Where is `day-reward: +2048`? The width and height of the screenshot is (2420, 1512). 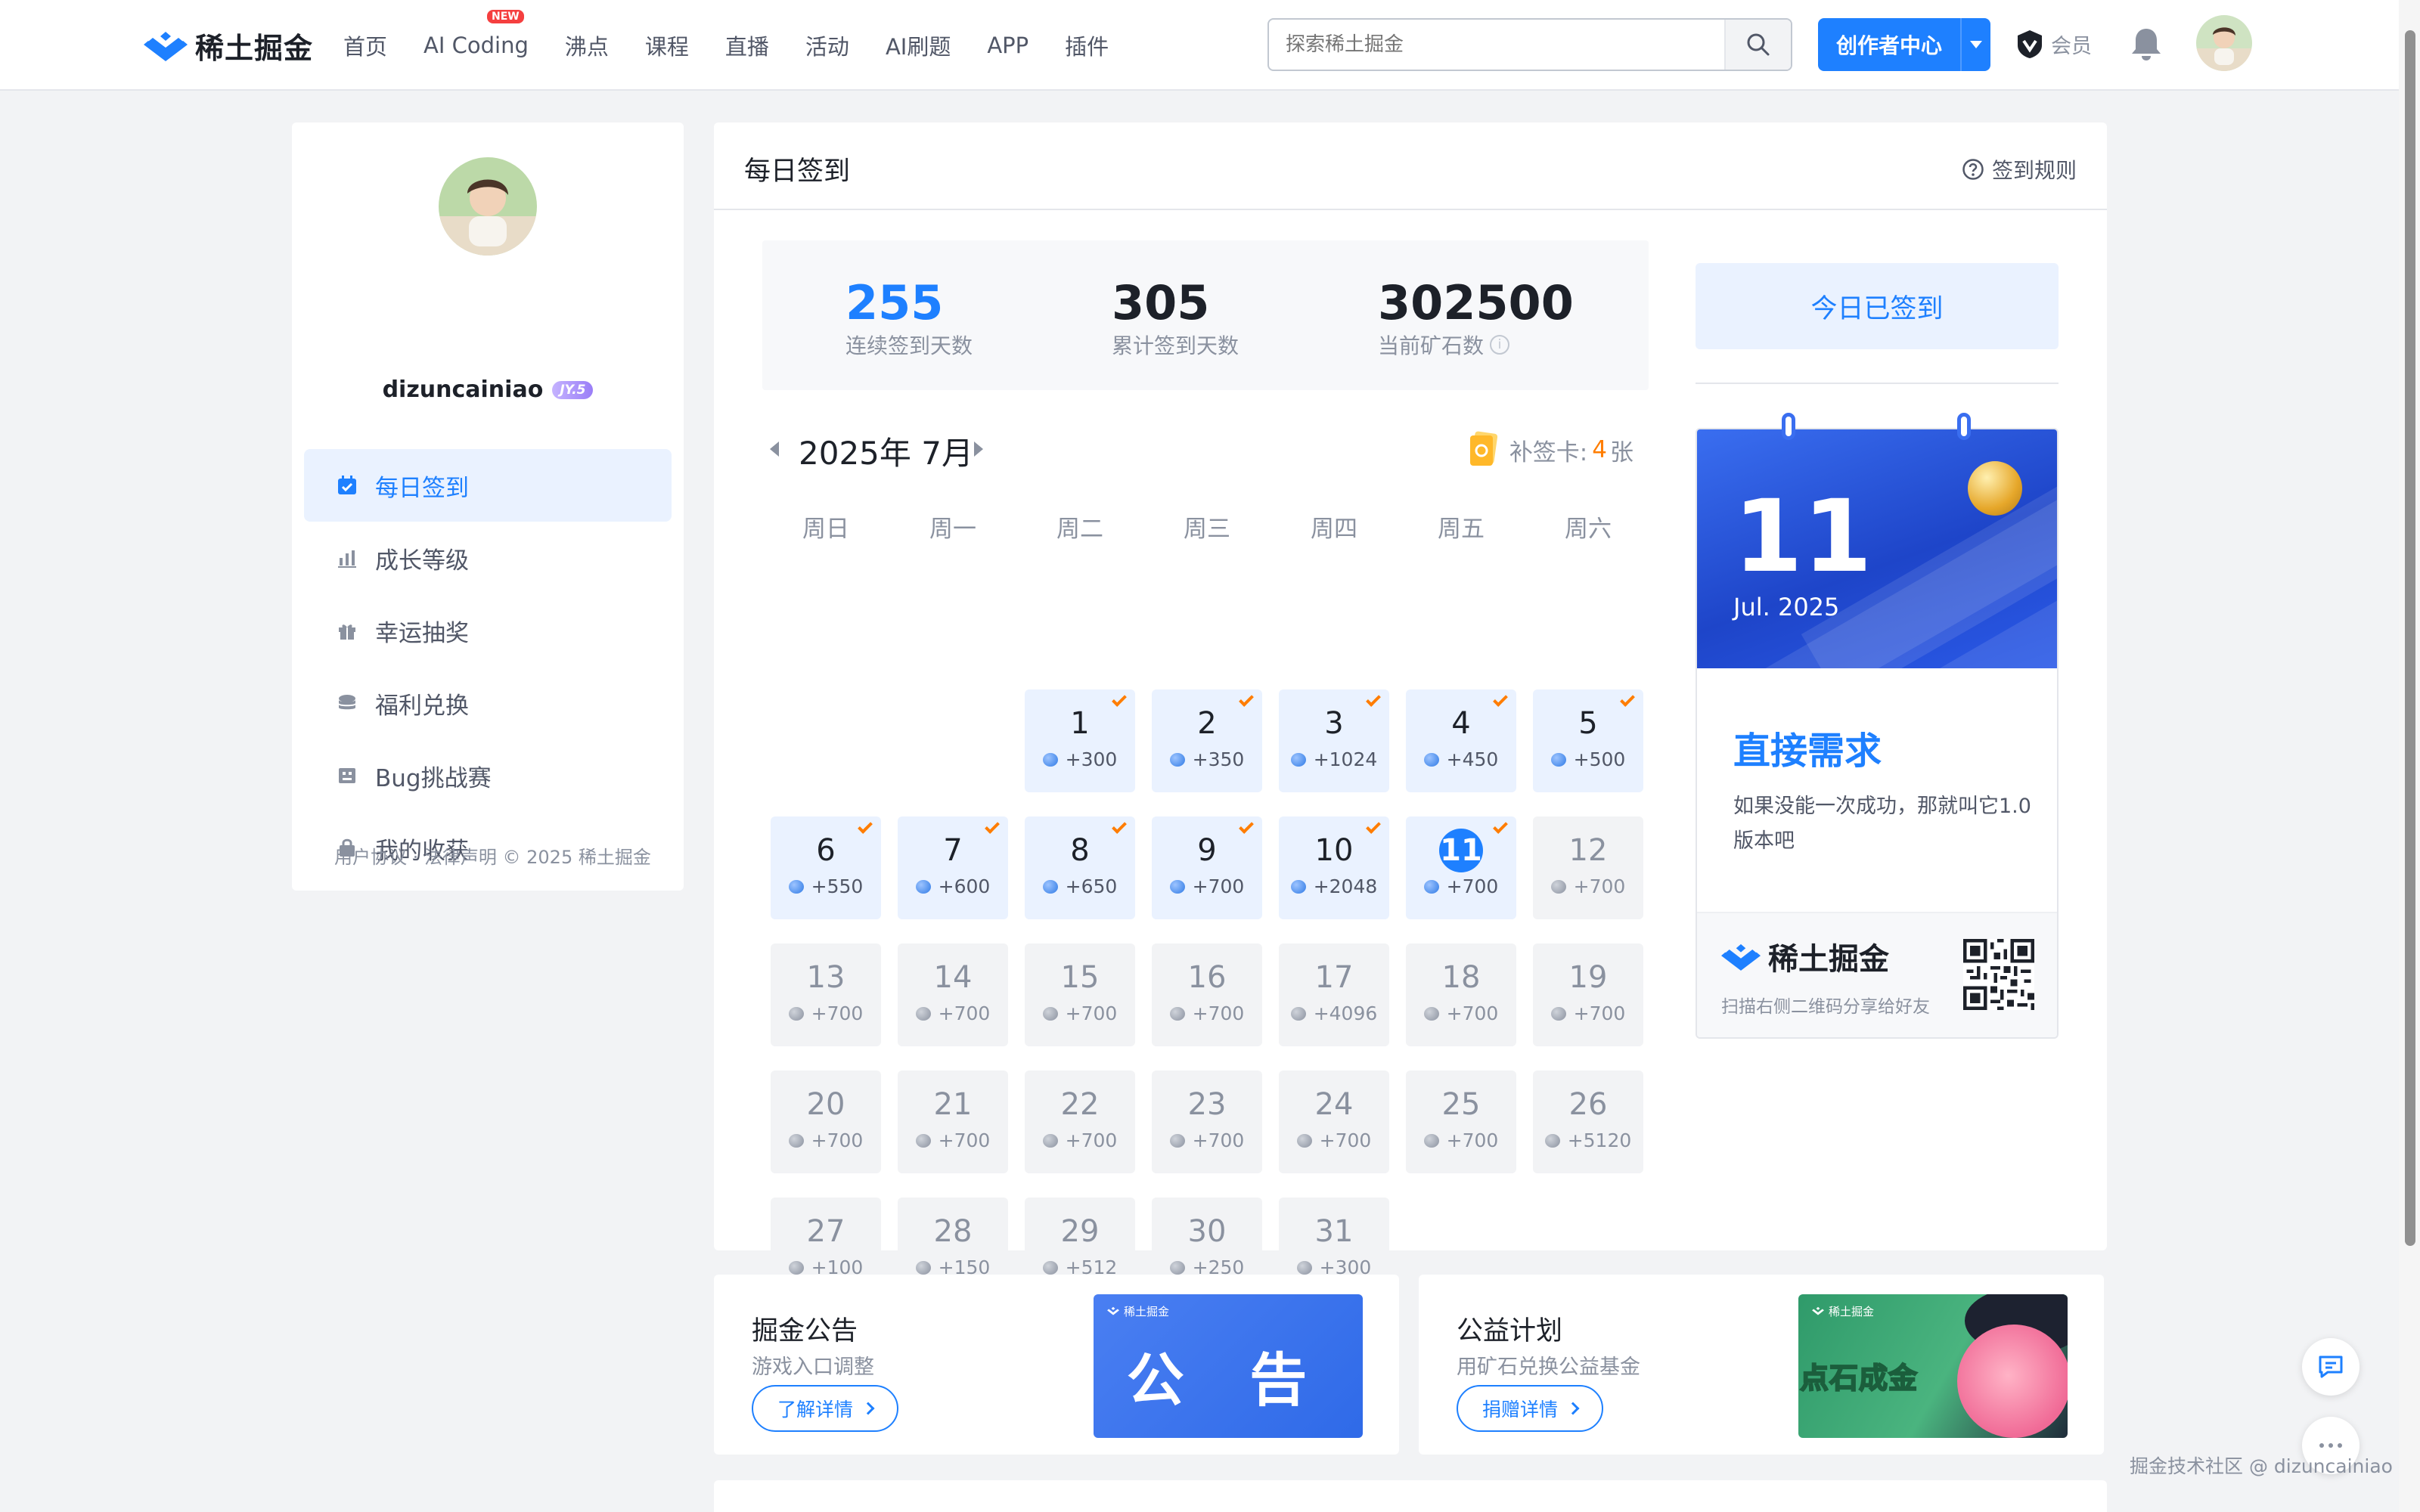 day-reward: +2048 is located at coordinates (1333, 886).